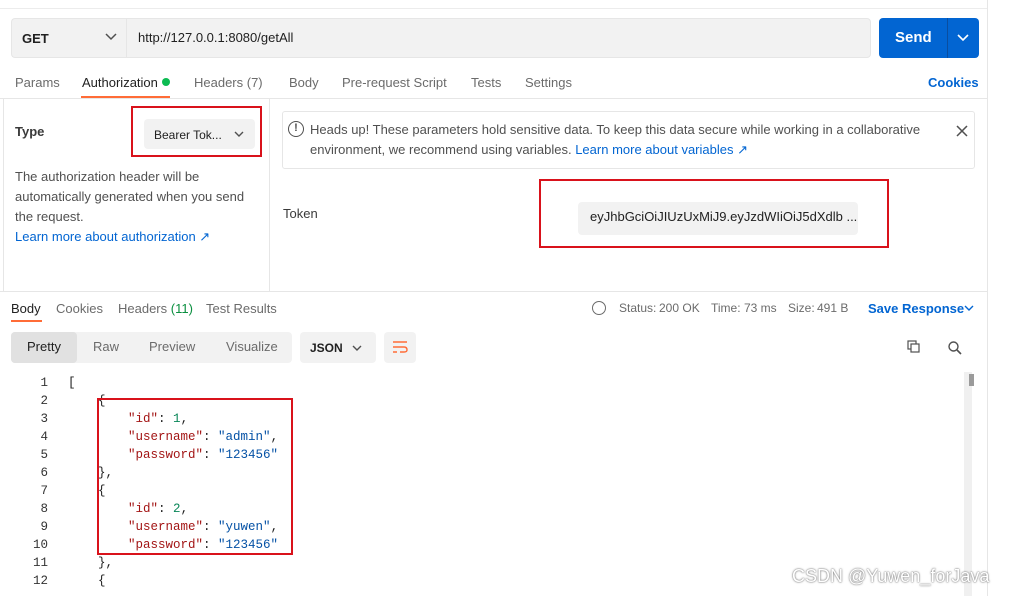 This screenshot has width=1011, height=596. Describe the element at coordinates (947, 38) in the screenshot. I see `send-divider` at that location.